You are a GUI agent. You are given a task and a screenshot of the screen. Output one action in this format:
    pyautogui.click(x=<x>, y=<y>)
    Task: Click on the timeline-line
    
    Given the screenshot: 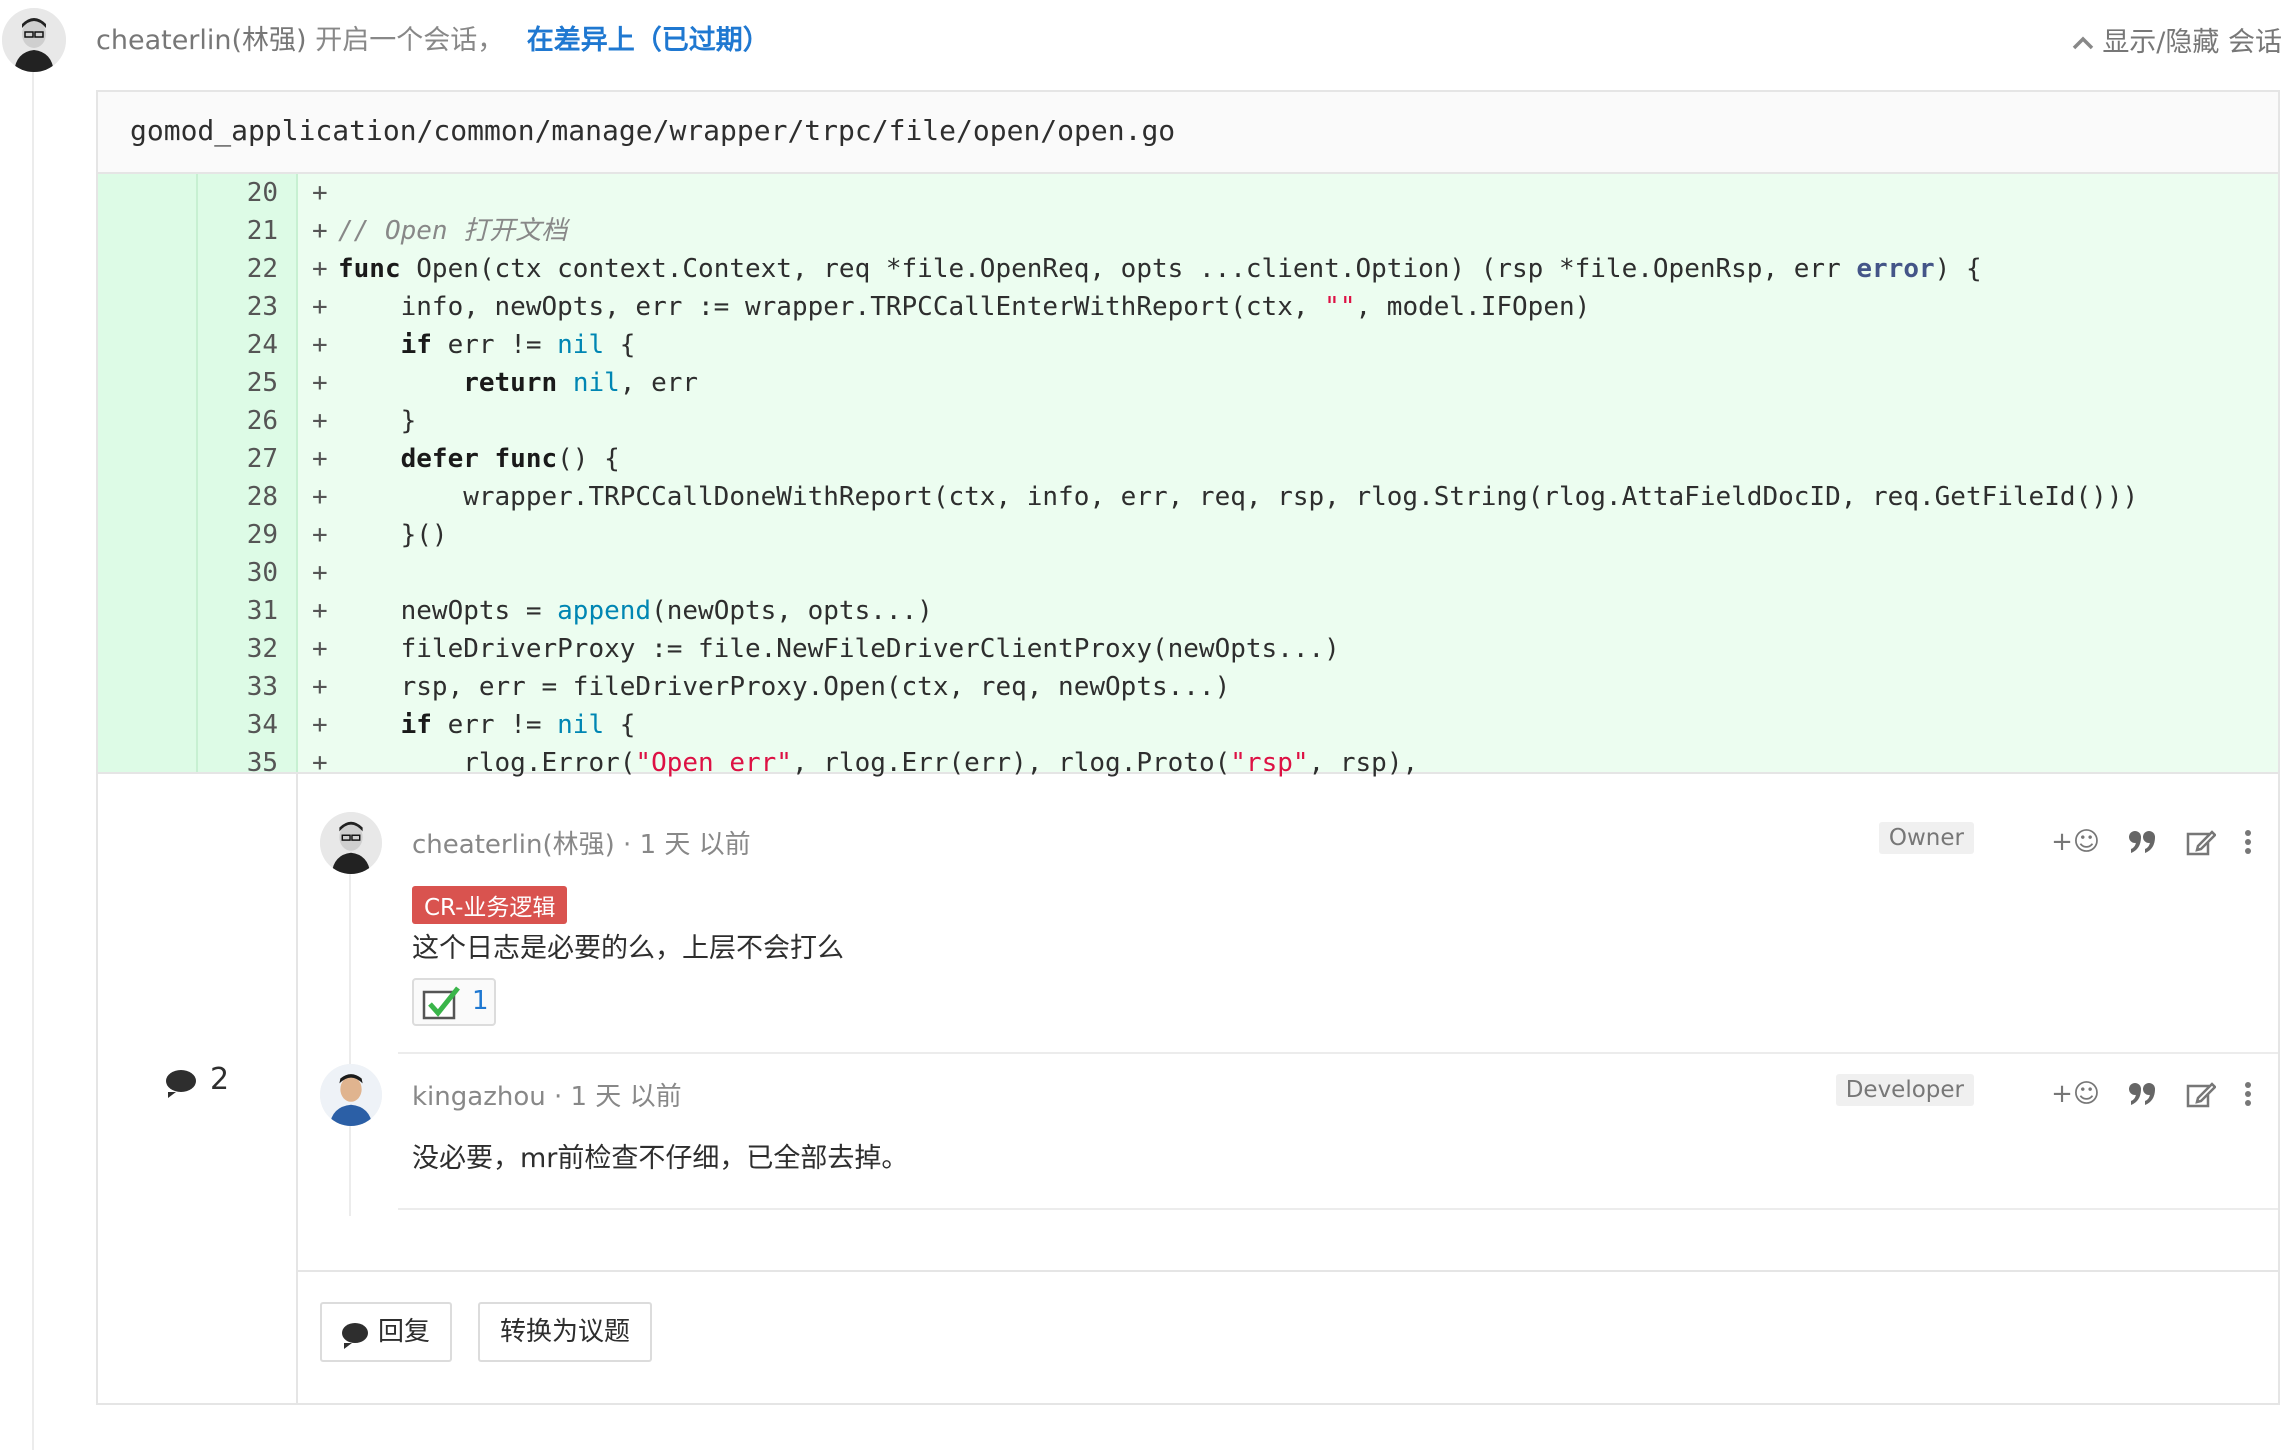 What is the action you would take?
    pyautogui.click(x=33, y=760)
    